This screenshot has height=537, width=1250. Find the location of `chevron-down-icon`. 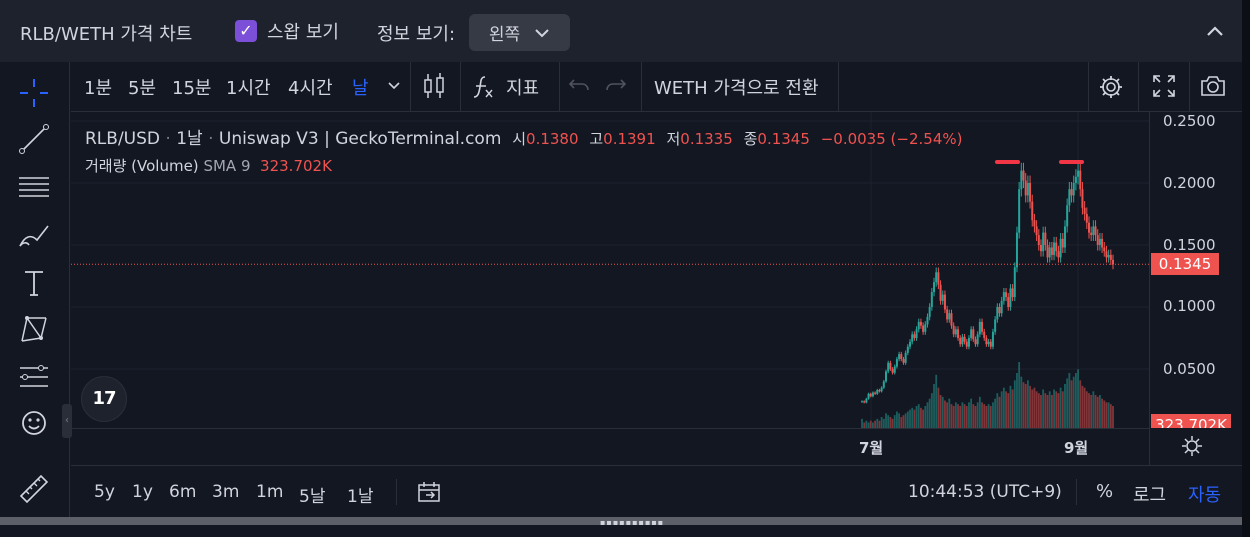

chevron-down-icon is located at coordinates (394, 86).